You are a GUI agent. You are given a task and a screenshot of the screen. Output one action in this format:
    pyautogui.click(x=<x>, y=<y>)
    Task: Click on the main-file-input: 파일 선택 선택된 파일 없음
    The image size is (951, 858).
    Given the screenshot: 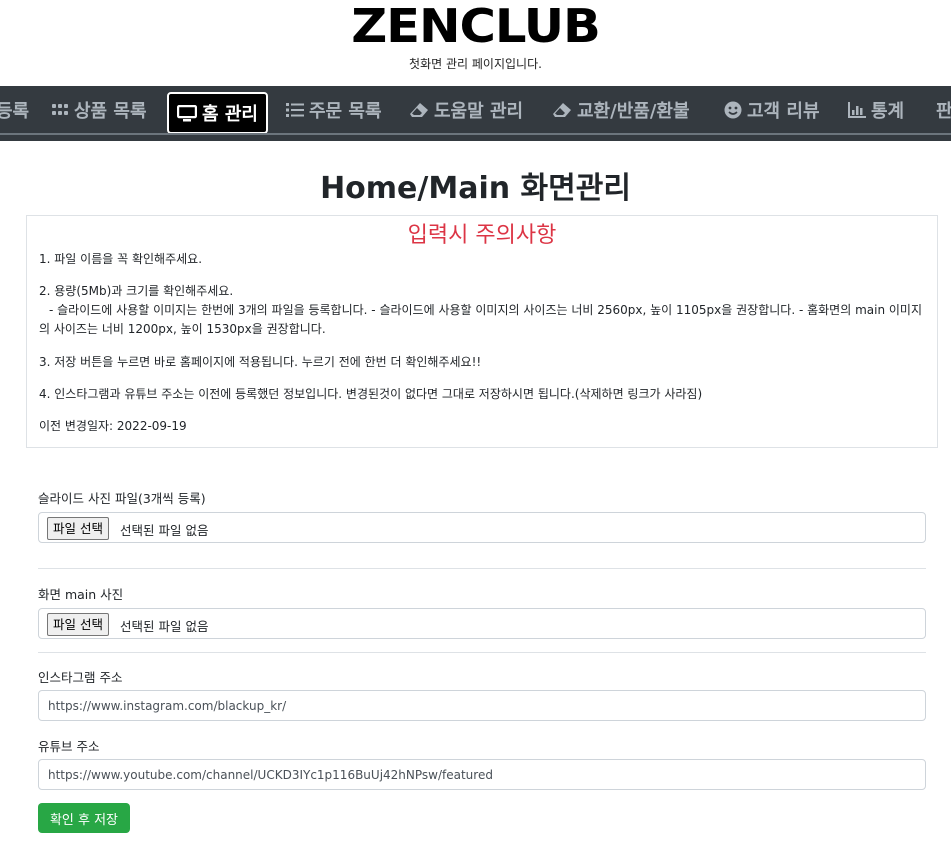 What is the action you would take?
    pyautogui.click(x=482, y=623)
    